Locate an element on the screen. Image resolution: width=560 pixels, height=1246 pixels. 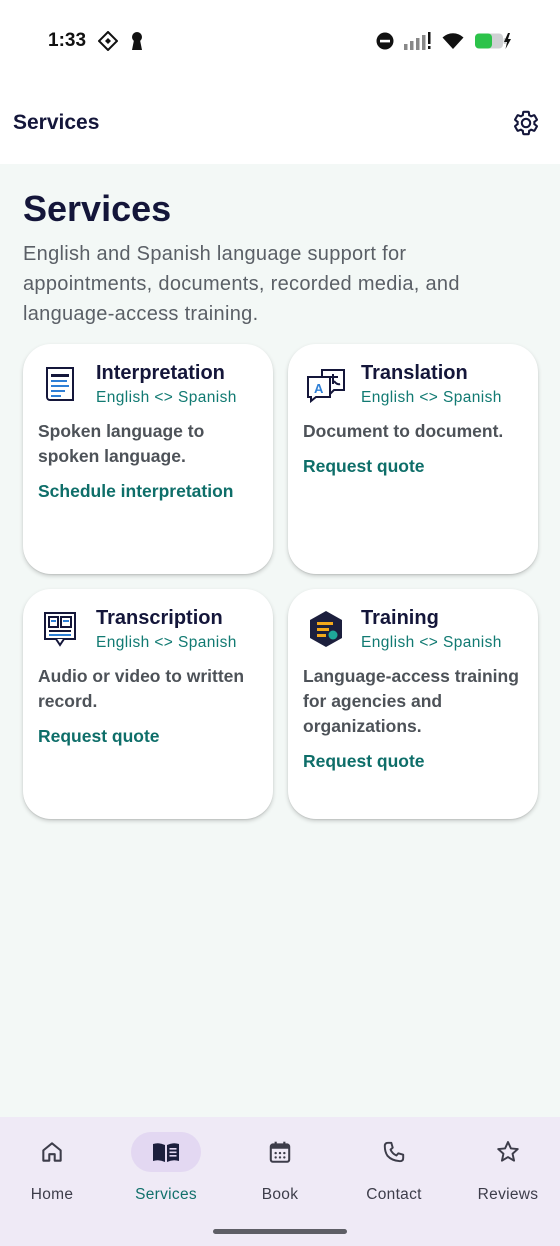
nav-item-home: Home is located at coordinates (54, 1172).